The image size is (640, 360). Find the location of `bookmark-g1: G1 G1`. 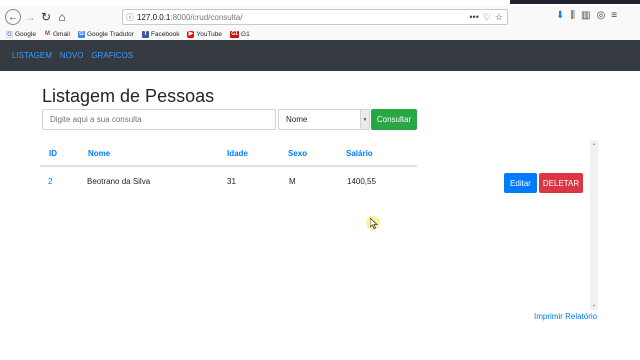

bookmark-g1: G1 G1 is located at coordinates (240, 34).